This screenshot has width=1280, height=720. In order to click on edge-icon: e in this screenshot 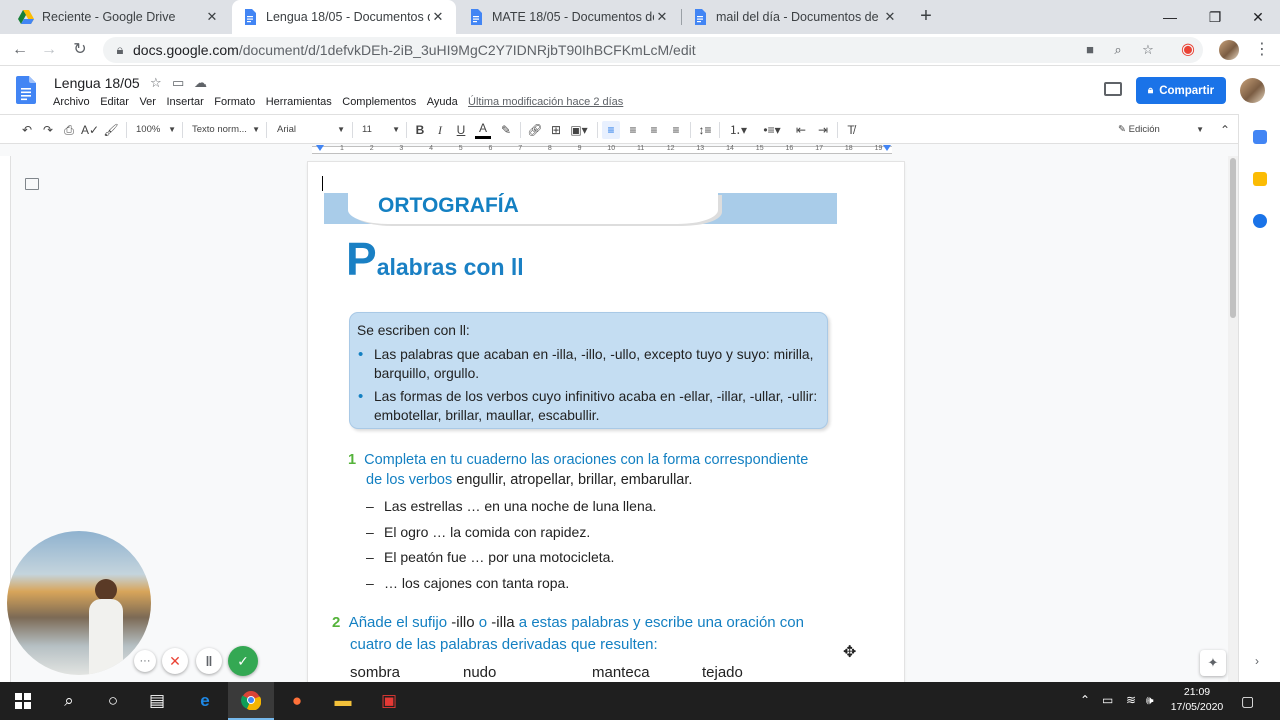, I will do `click(205, 701)`.